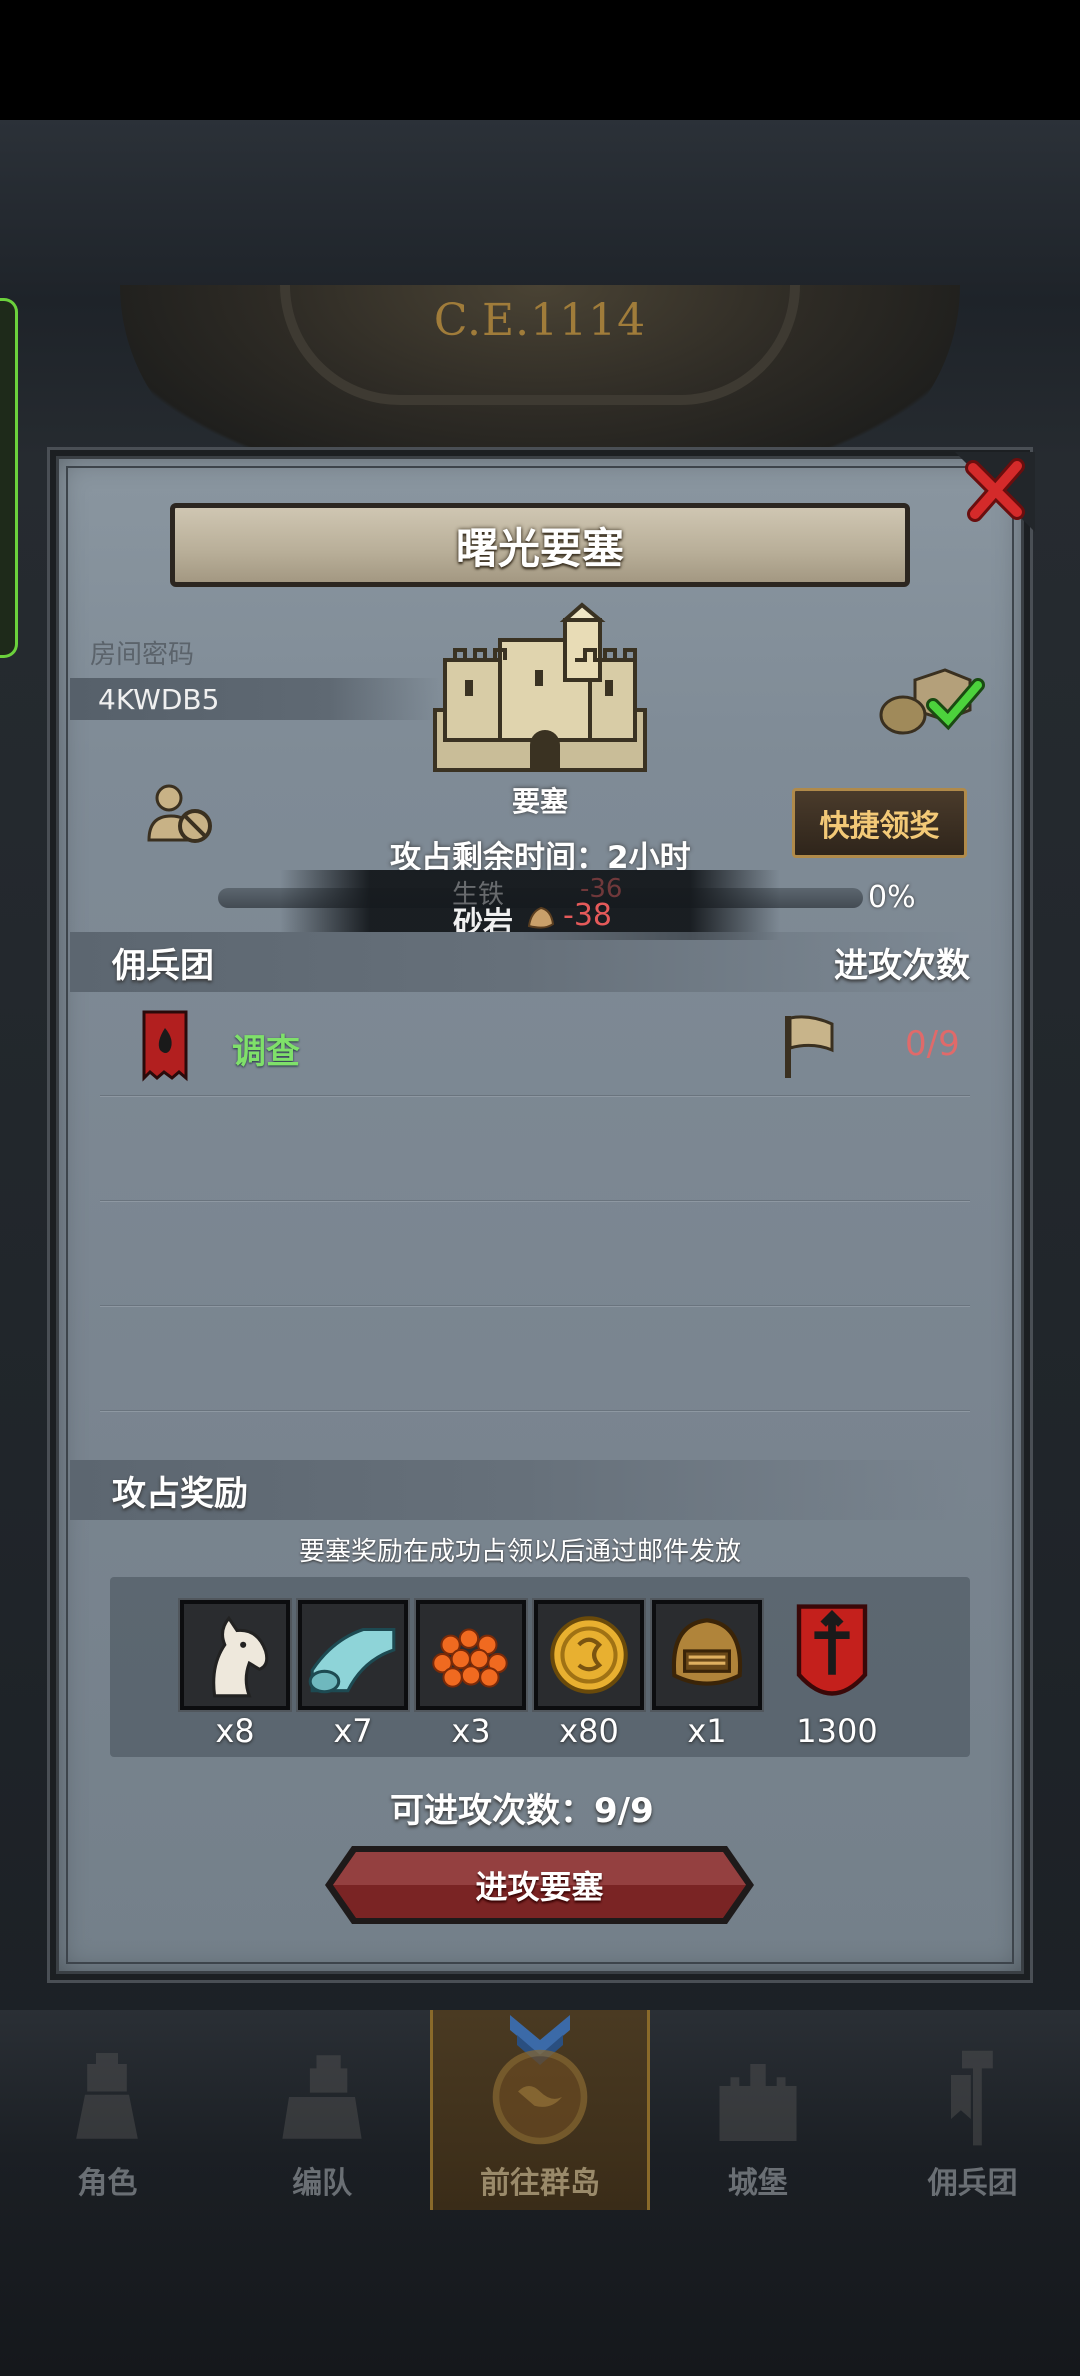 The image size is (1080, 2376). What do you see at coordinates (539, 801) in the screenshot?
I see `castle-label: 要塞` at bounding box center [539, 801].